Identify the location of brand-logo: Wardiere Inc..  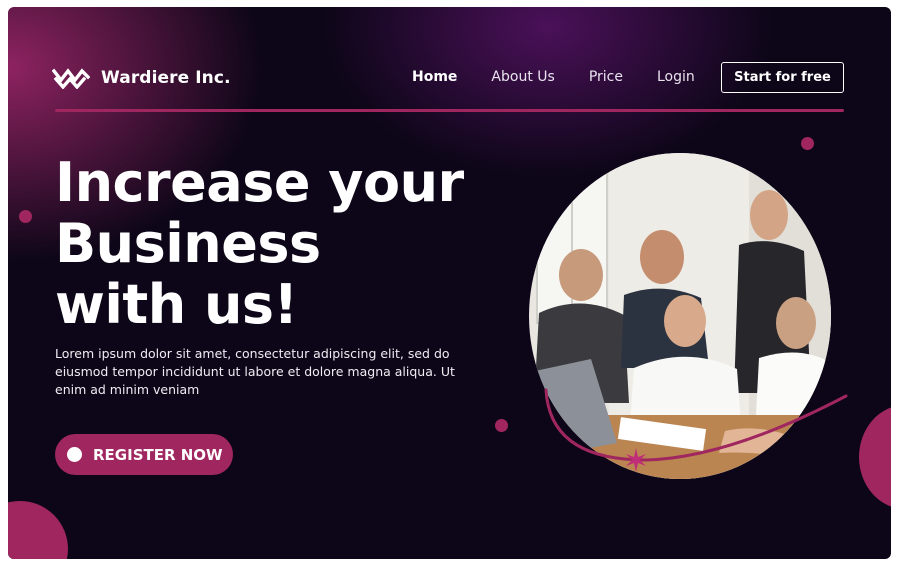
(141, 78).